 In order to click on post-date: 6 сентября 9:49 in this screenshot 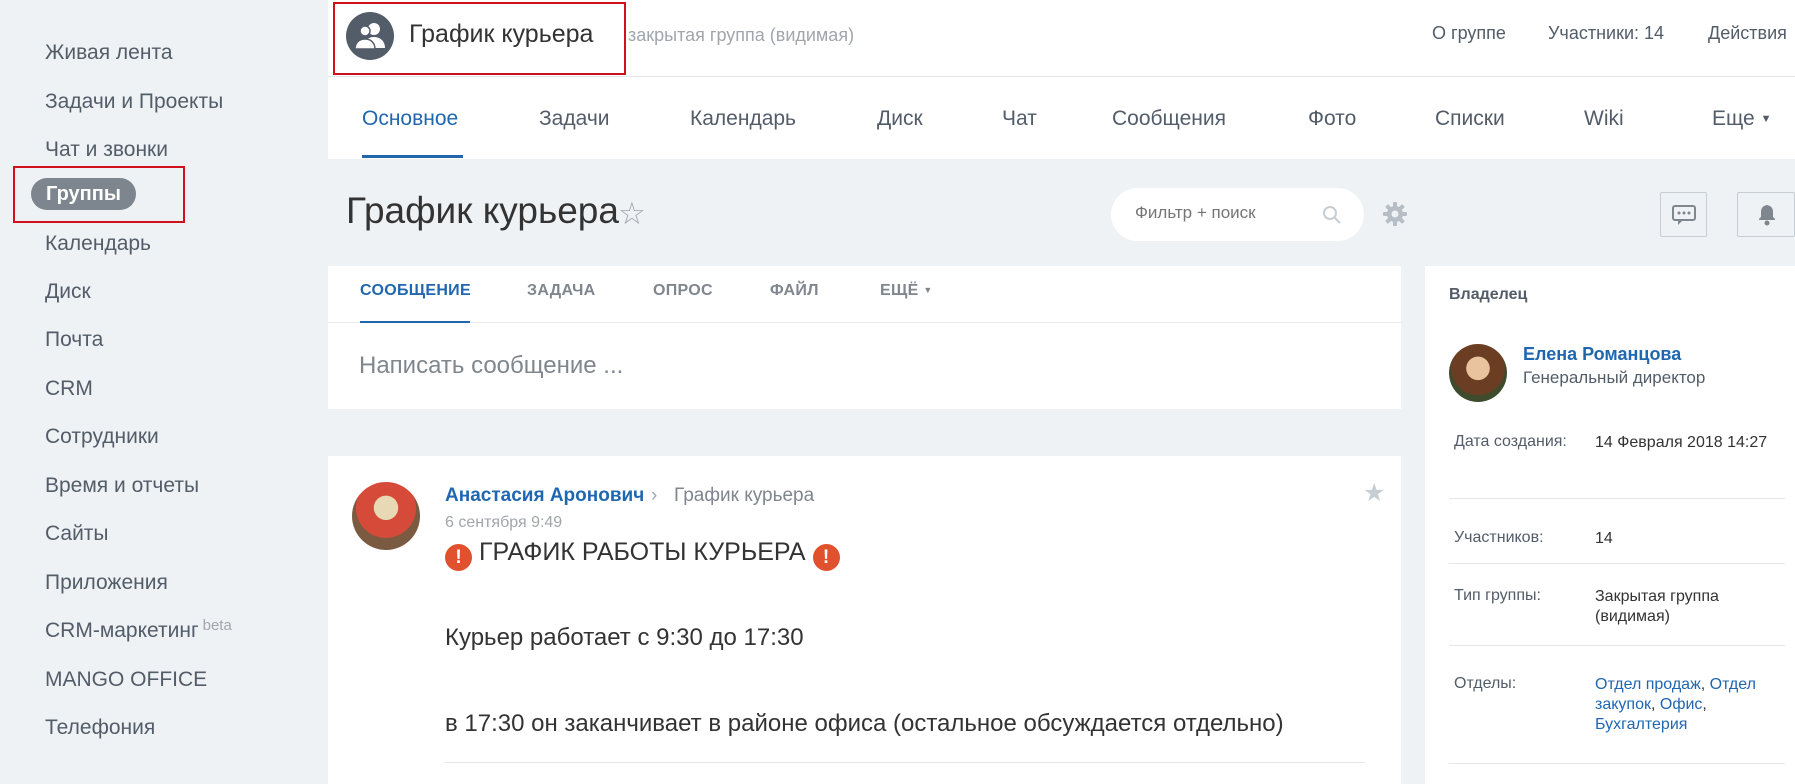, I will do `click(503, 523)`.